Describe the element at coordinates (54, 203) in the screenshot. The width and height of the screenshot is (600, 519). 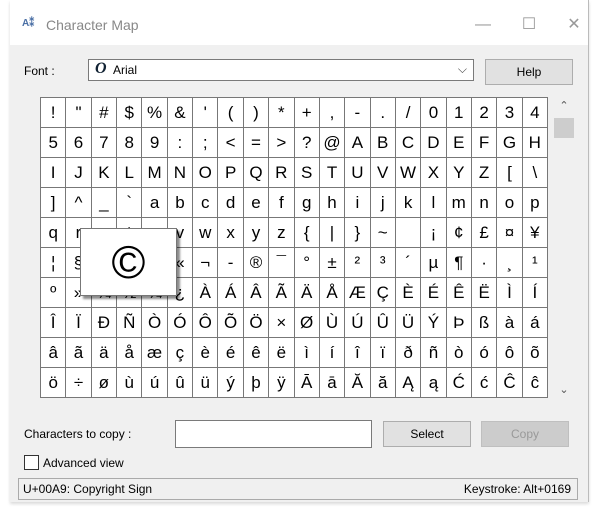
I see `character-cell: ]` at that location.